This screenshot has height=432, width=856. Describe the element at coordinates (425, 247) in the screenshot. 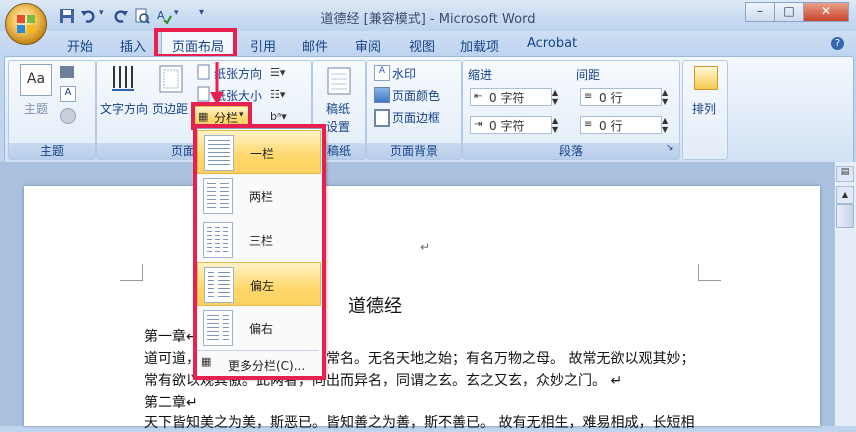

I see `empty-paragraph-mark: ↵` at that location.